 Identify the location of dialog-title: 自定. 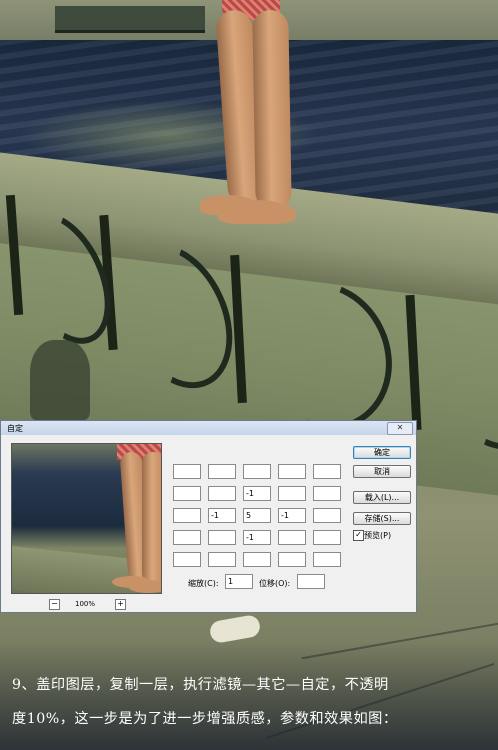
(15, 428).